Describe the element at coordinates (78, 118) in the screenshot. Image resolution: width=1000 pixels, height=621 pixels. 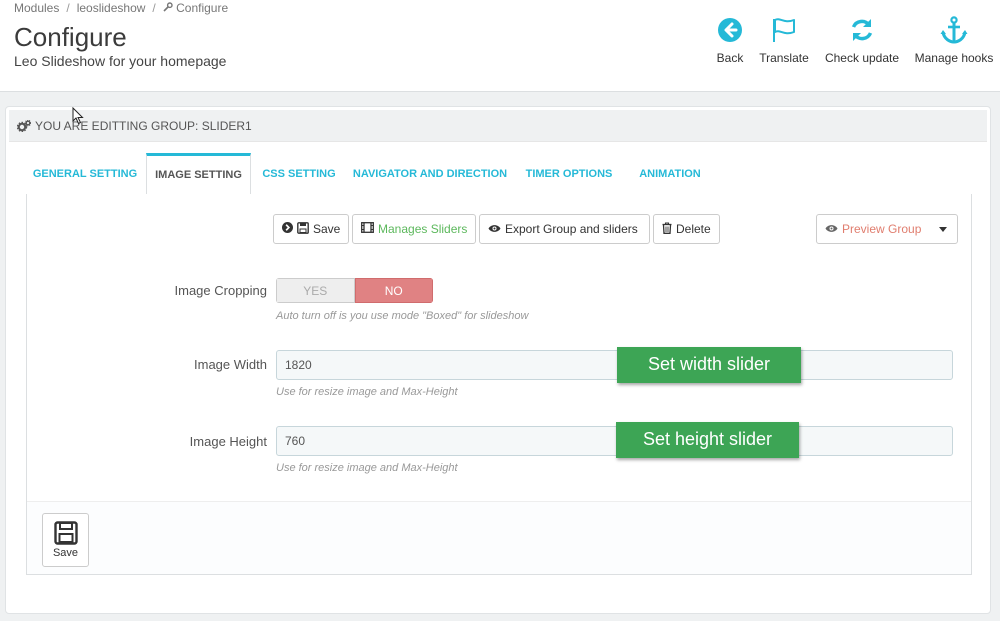
I see `mouse-cursor-icon` at that location.